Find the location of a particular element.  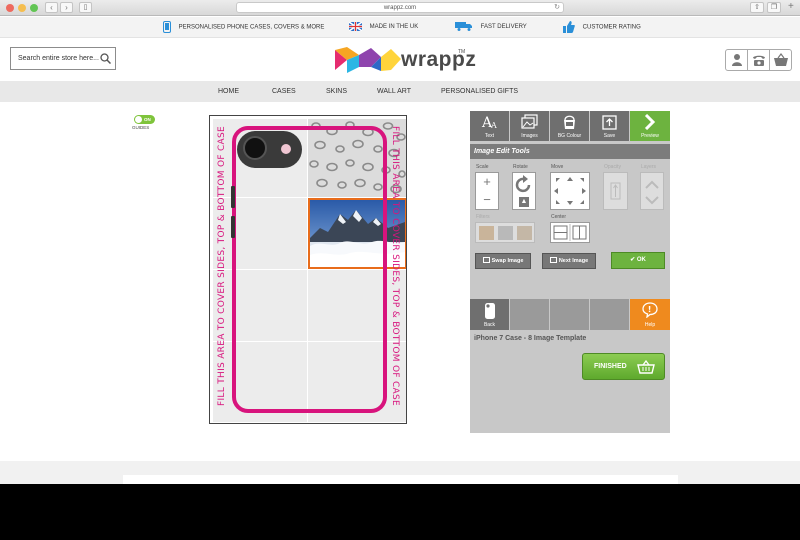

center-icon is located at coordinates (570, 232).